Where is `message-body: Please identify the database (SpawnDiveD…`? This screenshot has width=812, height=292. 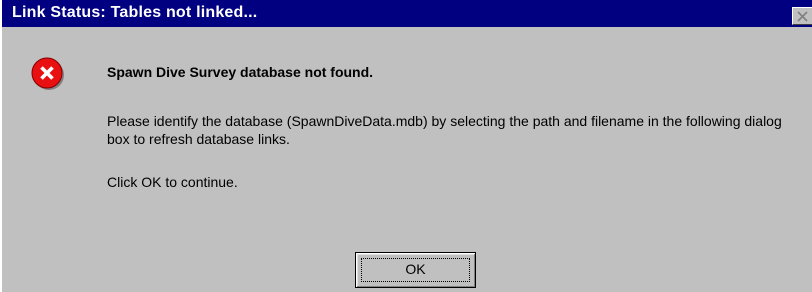 message-body: Please identify the database (SpawnDiveD… is located at coordinates (444, 130).